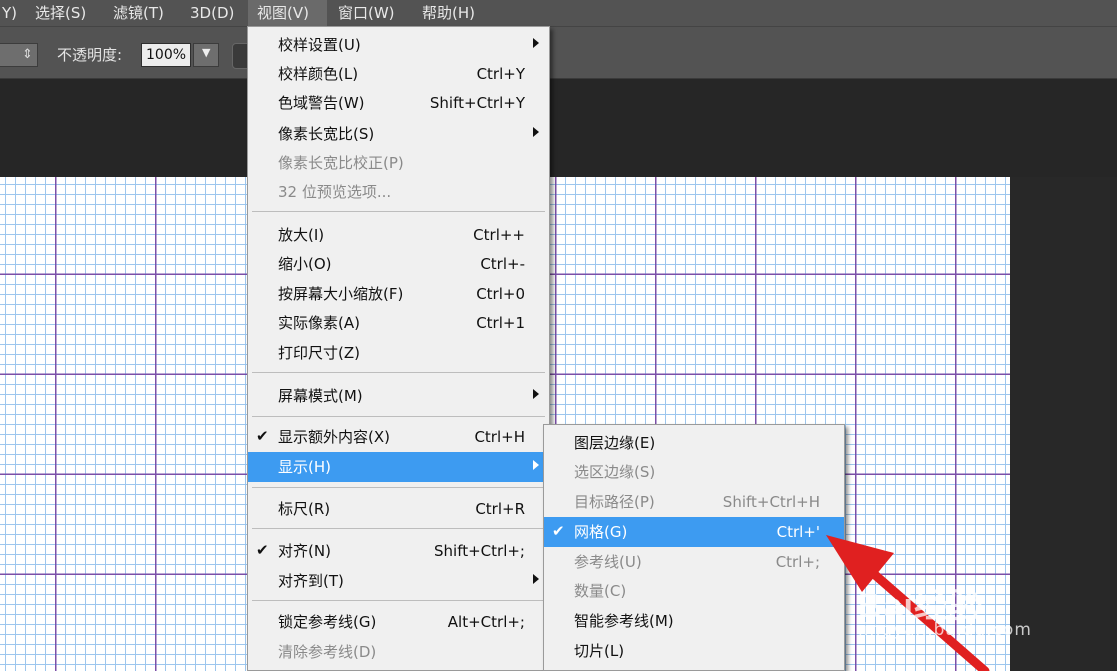  I want to click on watermark-site: jingyan.baidu.com, so click(945, 630).